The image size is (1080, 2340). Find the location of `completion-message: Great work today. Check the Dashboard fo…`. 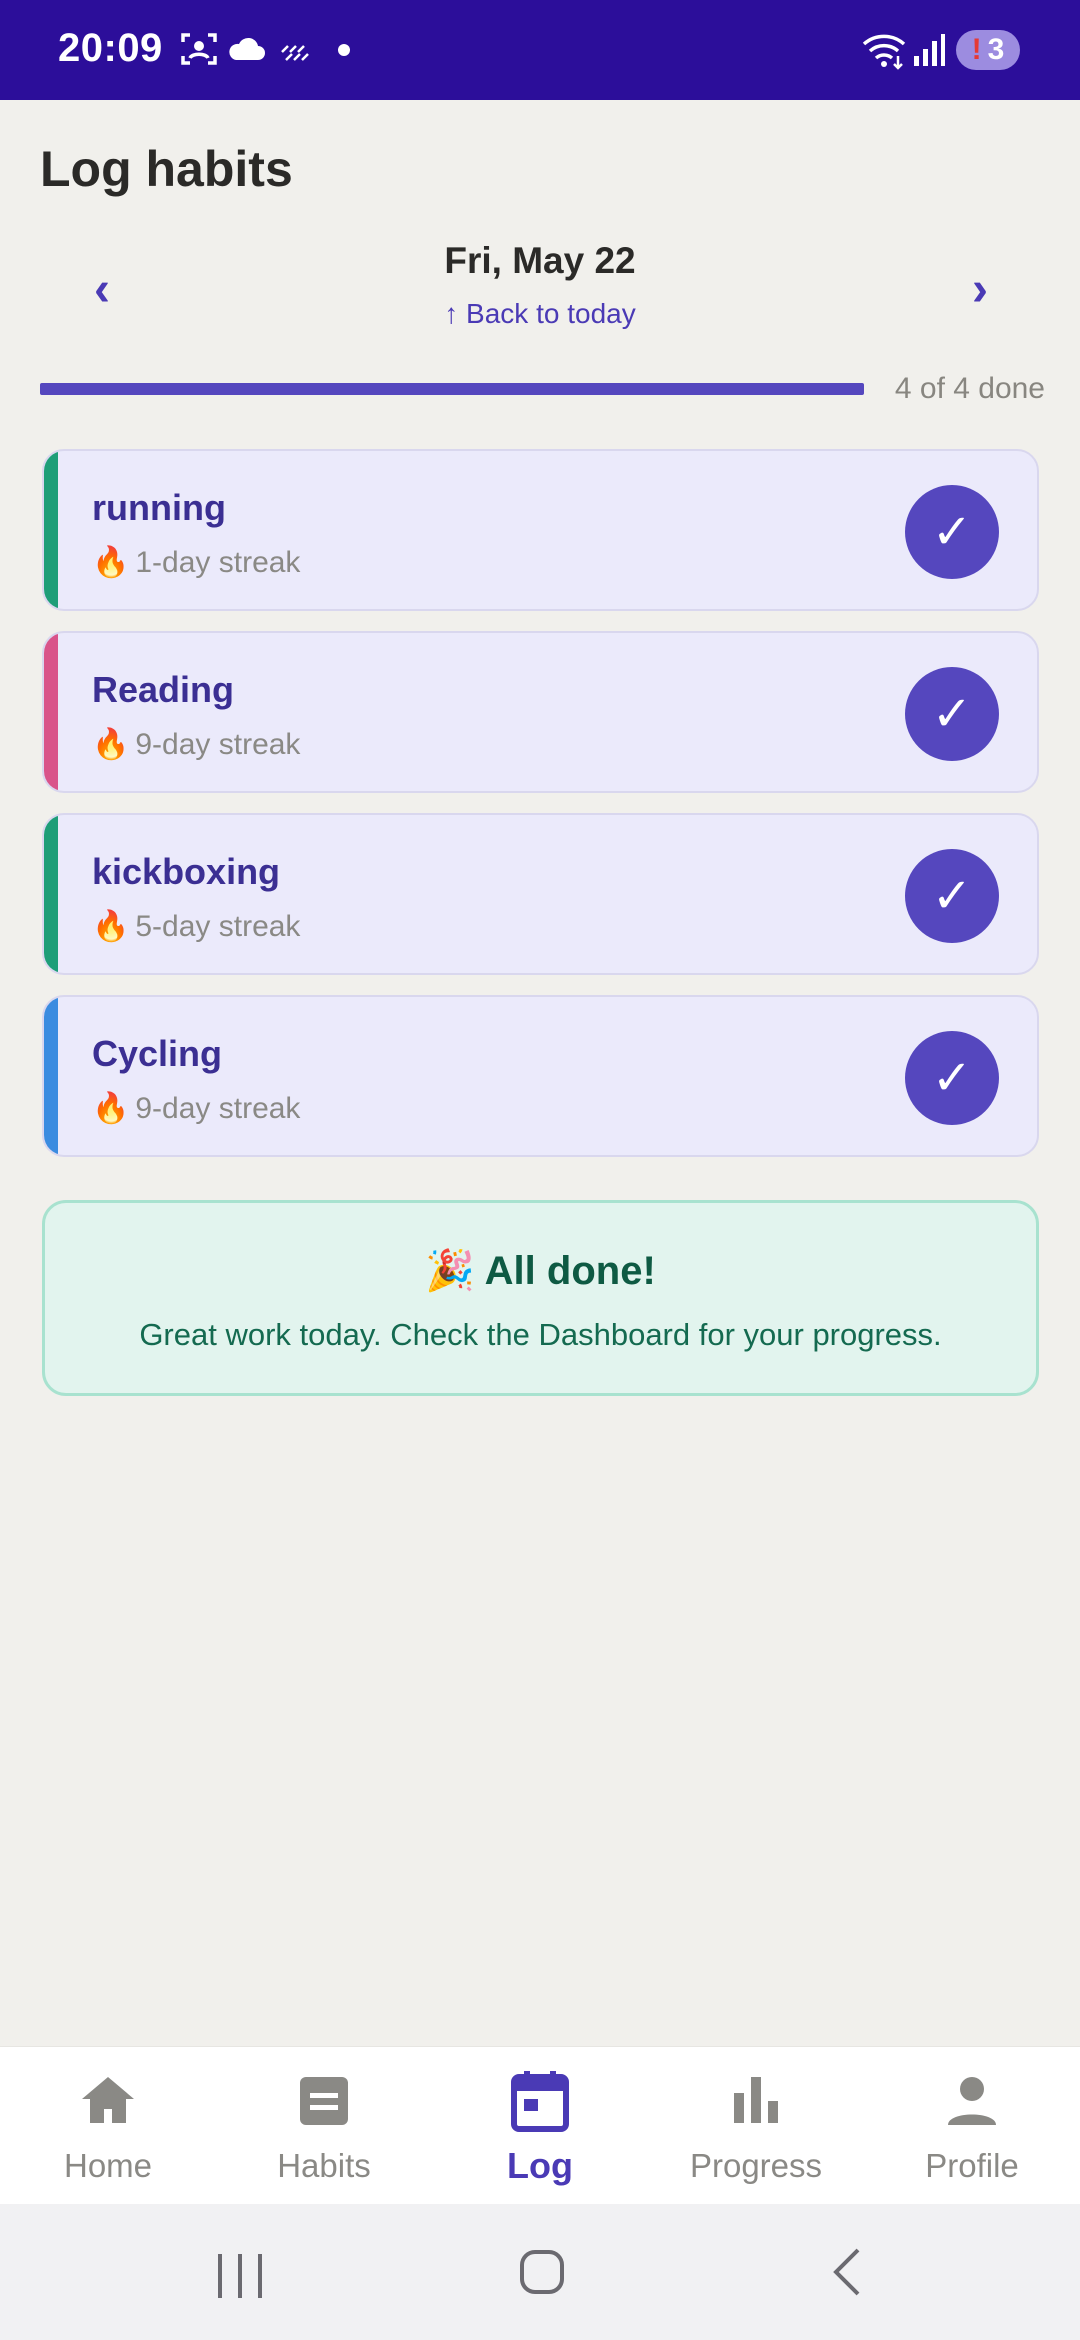

completion-message: Great work today. Check the Dashboard fo… is located at coordinates (540, 1334).